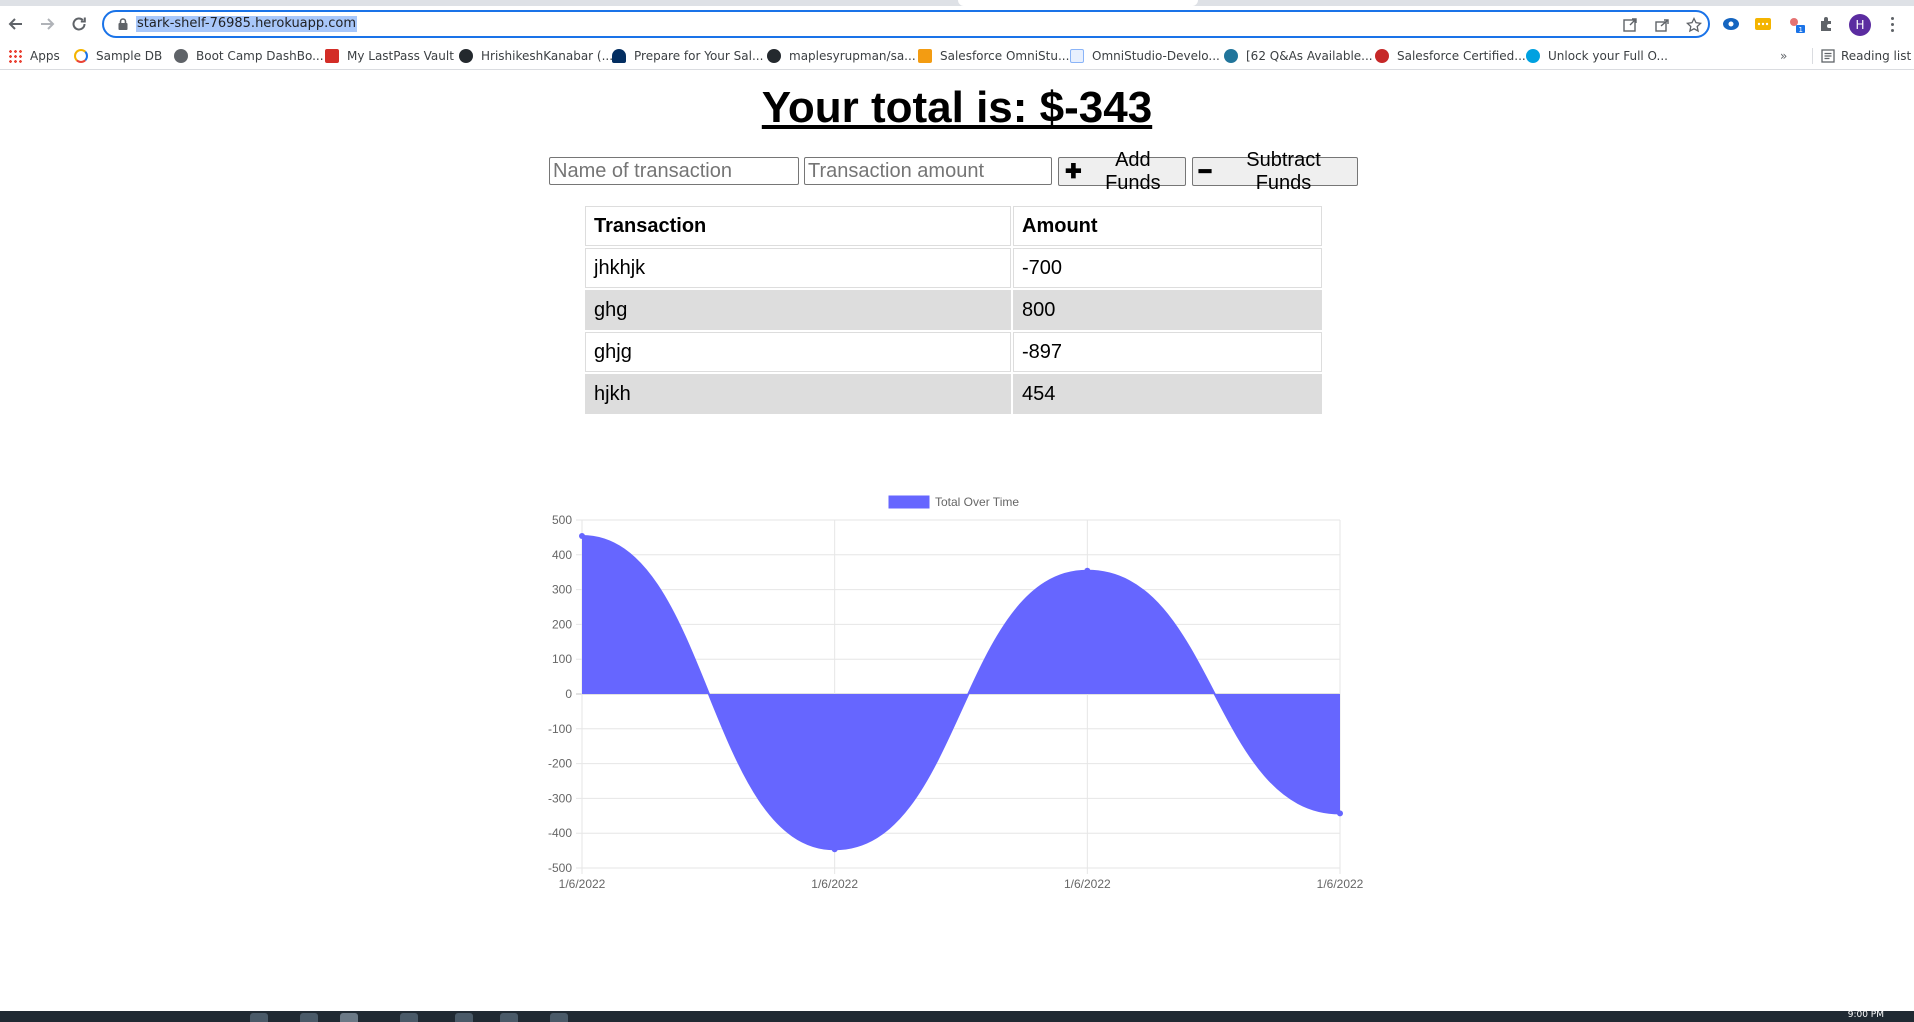 This screenshot has height=1022, width=1914. What do you see at coordinates (568, 694) in the screenshot?
I see `y-tick-label: 0` at bounding box center [568, 694].